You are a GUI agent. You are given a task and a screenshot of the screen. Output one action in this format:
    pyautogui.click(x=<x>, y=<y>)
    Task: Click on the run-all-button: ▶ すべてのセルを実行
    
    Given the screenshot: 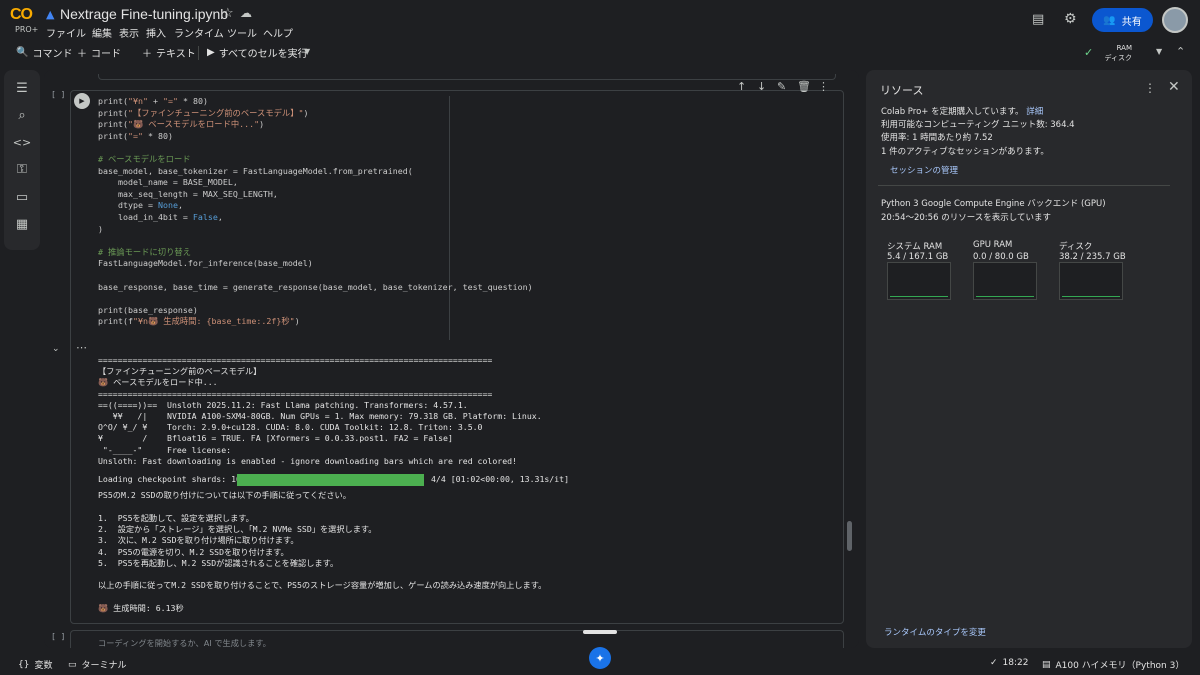 What is the action you would take?
    pyautogui.click(x=257, y=52)
    